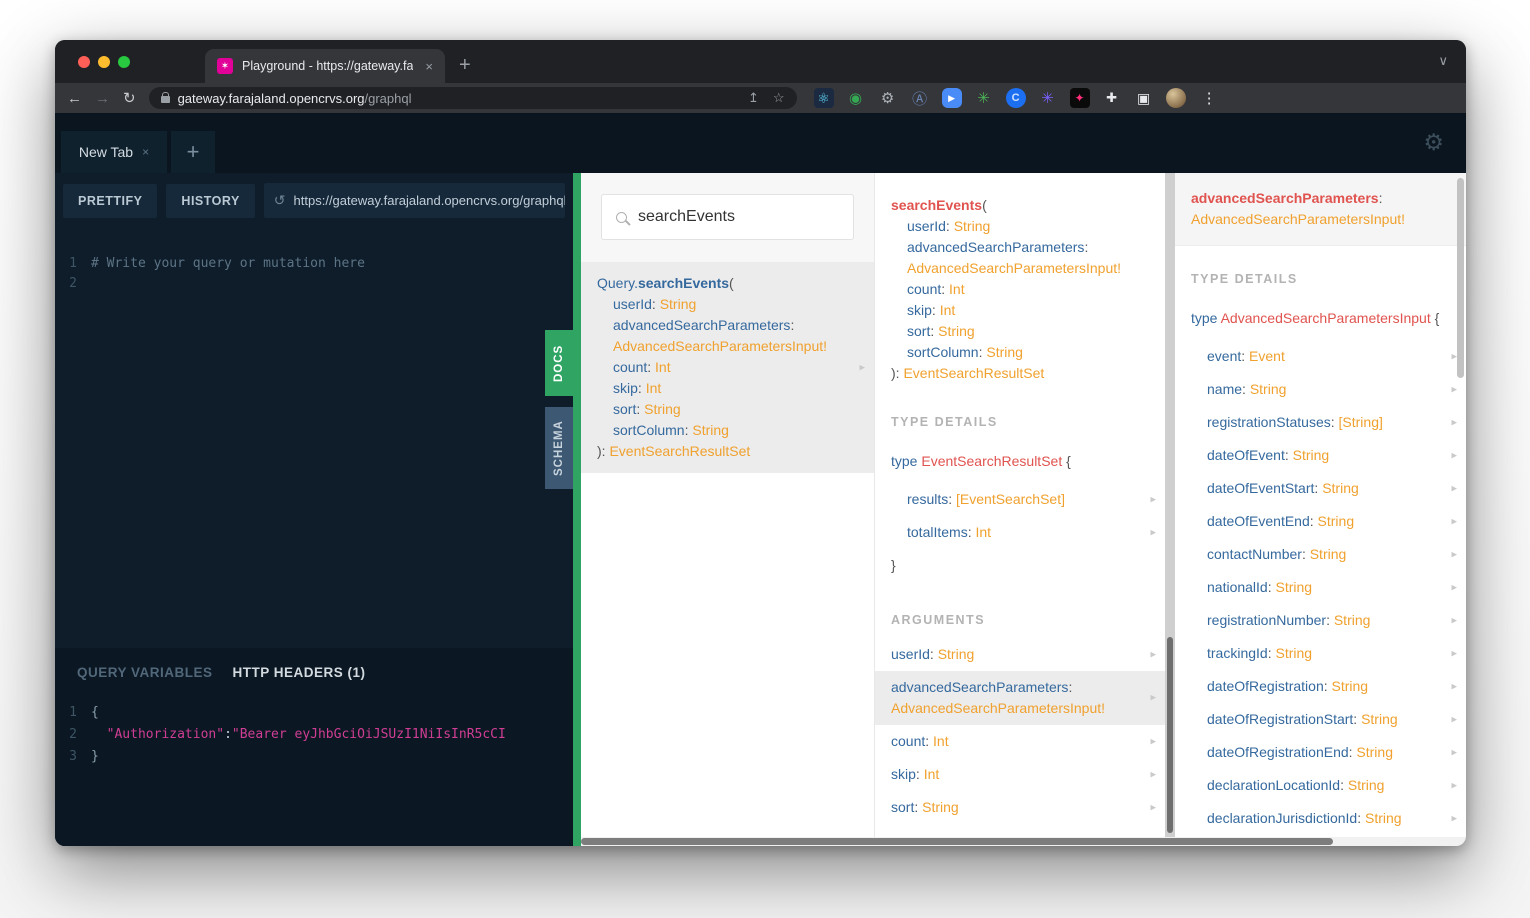  Describe the element at coordinates (559, 363) in the screenshot. I see `docs-side-tab: DOCS` at that location.